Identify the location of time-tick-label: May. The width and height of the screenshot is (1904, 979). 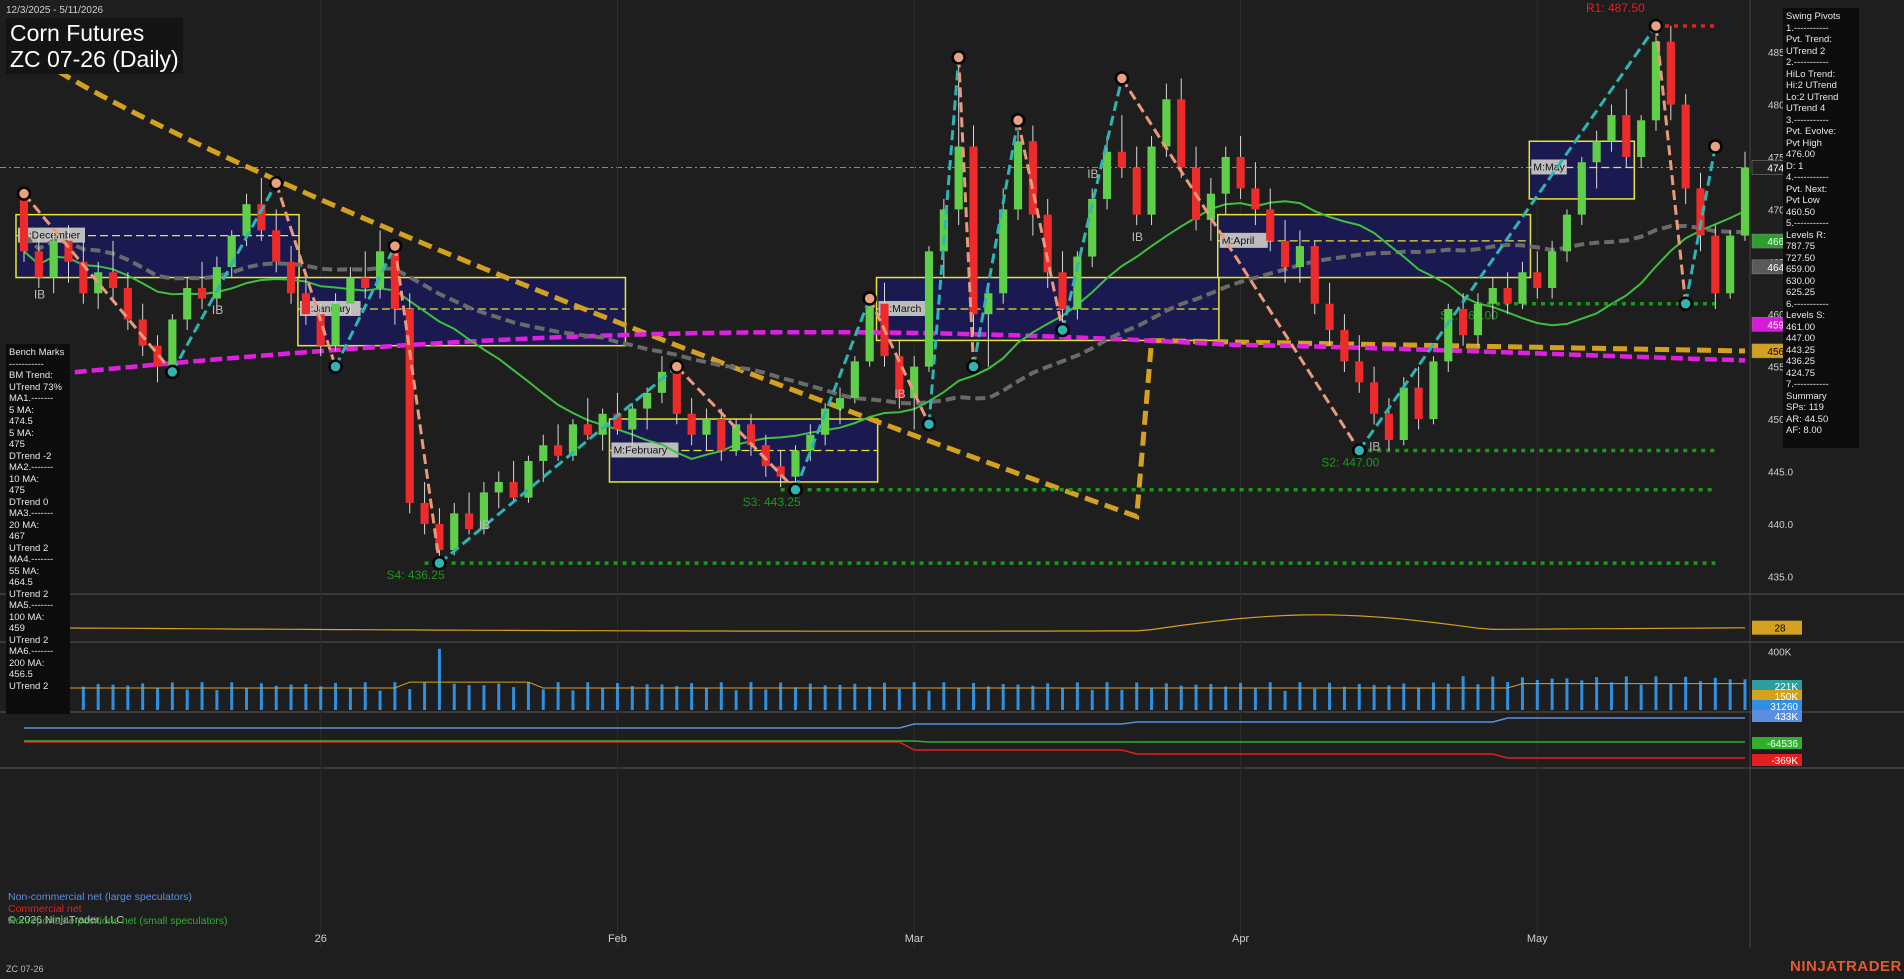
(1537, 939).